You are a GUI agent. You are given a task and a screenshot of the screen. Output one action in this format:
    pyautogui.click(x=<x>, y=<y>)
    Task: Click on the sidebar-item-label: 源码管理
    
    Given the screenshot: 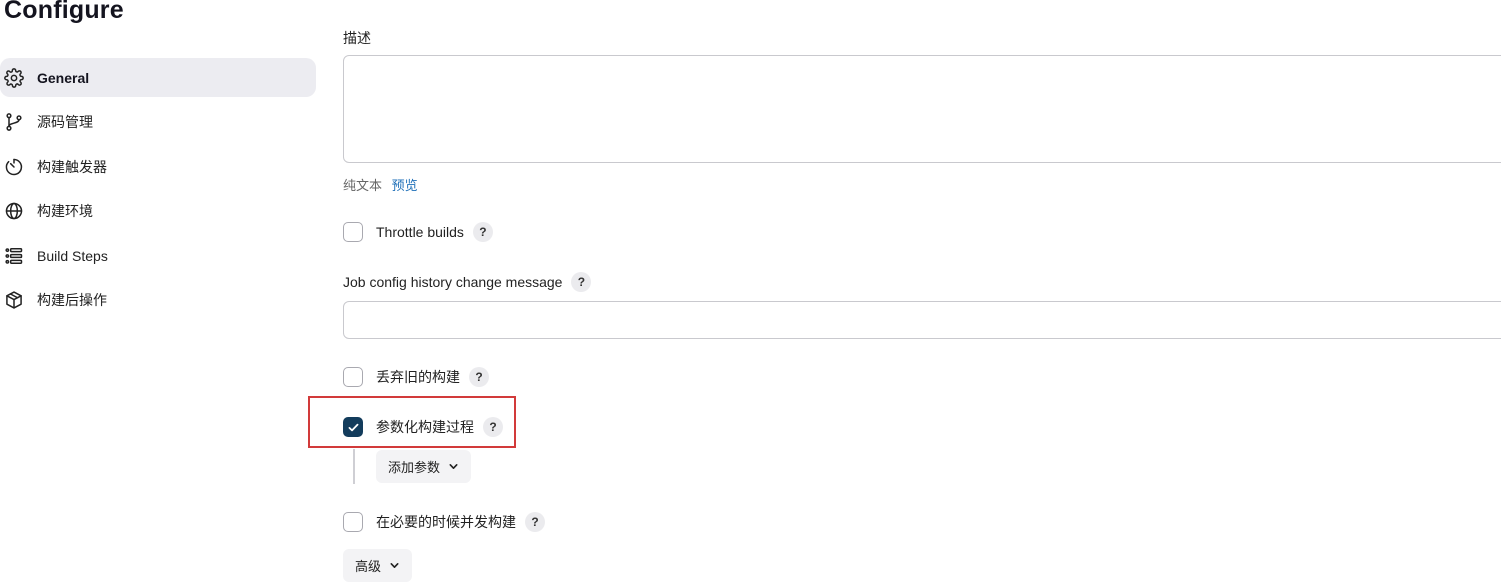 What is the action you would take?
    pyautogui.click(x=65, y=122)
    